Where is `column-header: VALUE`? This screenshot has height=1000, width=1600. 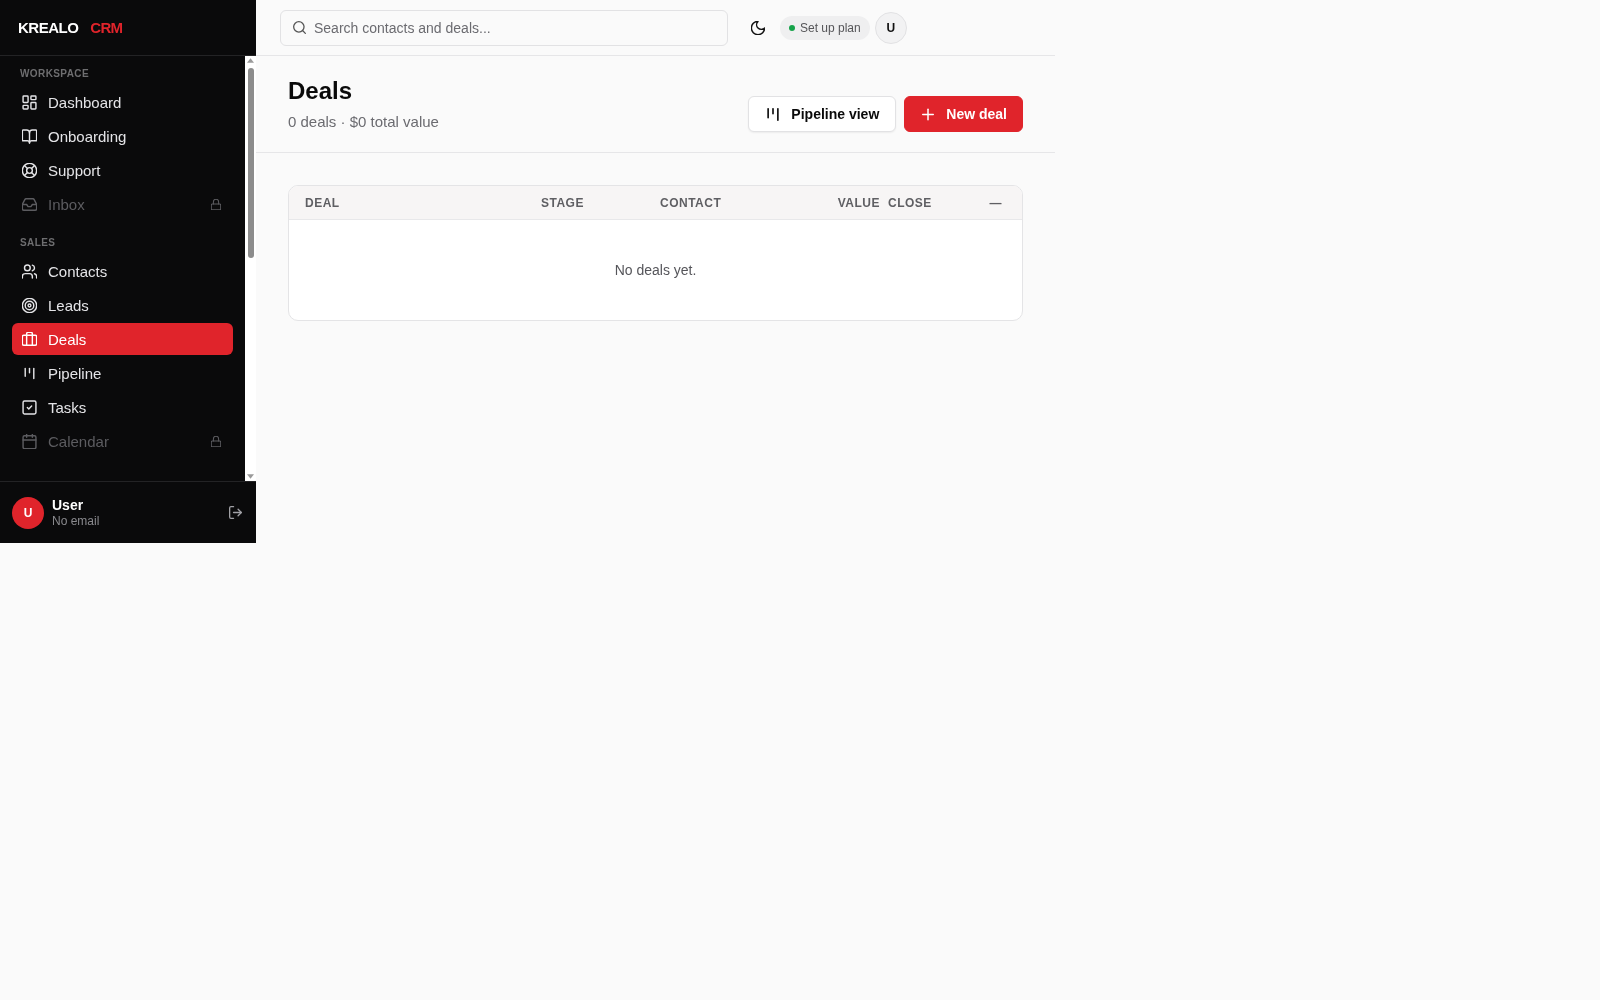 column-header: VALUE is located at coordinates (858, 202).